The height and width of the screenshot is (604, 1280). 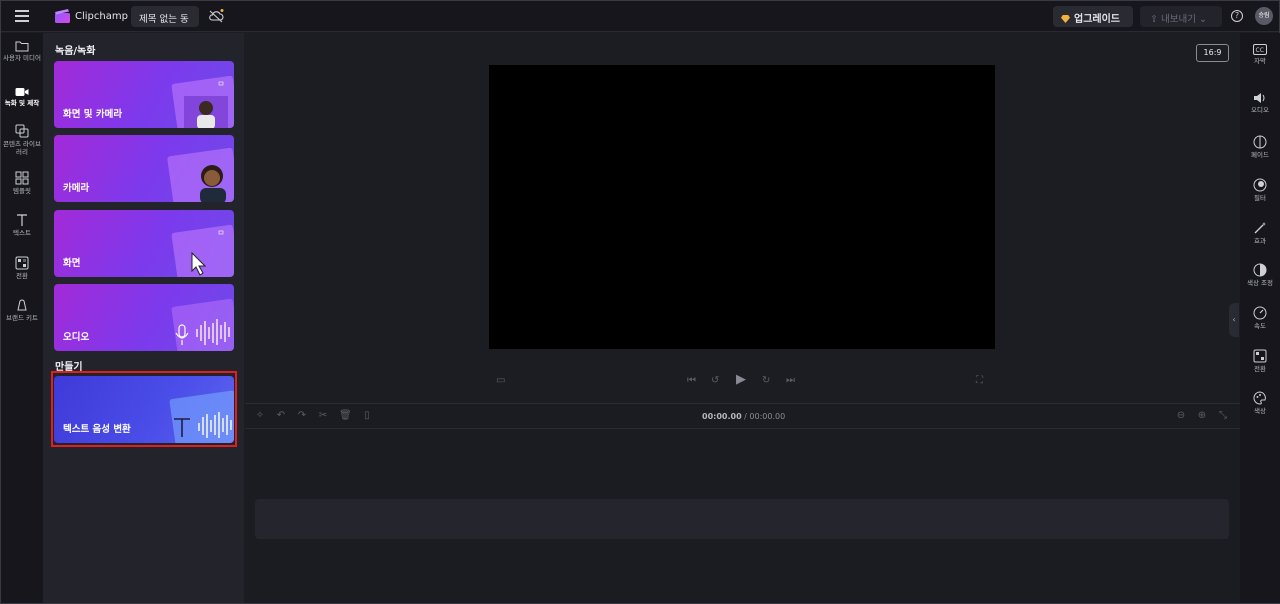 I want to click on delete-icon: 🗑, so click(x=345, y=416).